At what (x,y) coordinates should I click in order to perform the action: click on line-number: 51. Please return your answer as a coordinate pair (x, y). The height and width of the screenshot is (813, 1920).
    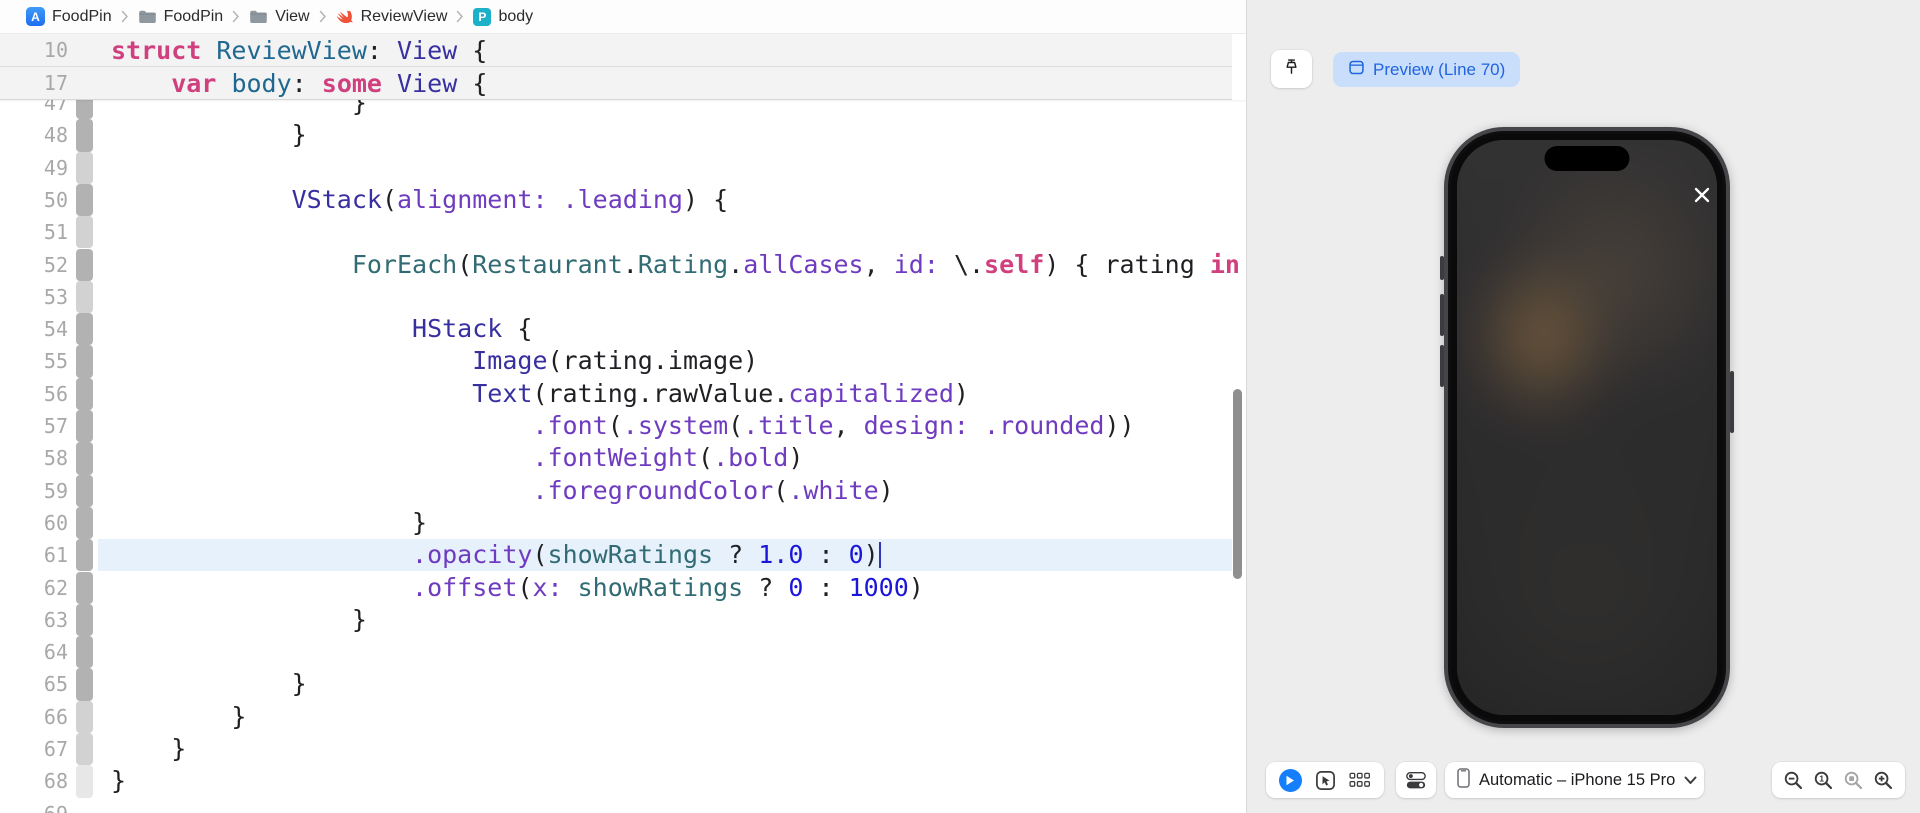
    Looking at the image, I should click on (34, 232).